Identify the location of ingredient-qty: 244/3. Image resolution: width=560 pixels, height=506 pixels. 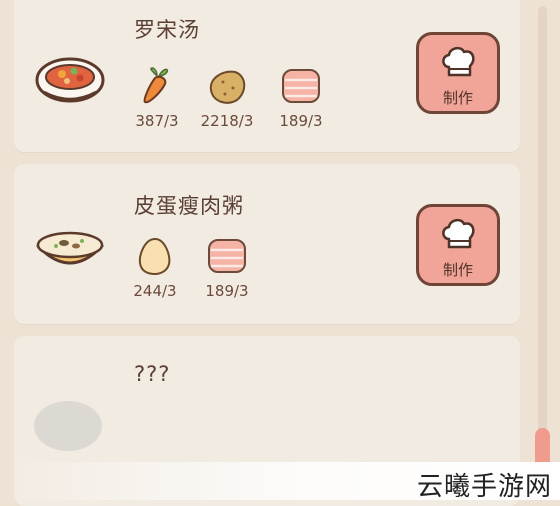
(155, 291).